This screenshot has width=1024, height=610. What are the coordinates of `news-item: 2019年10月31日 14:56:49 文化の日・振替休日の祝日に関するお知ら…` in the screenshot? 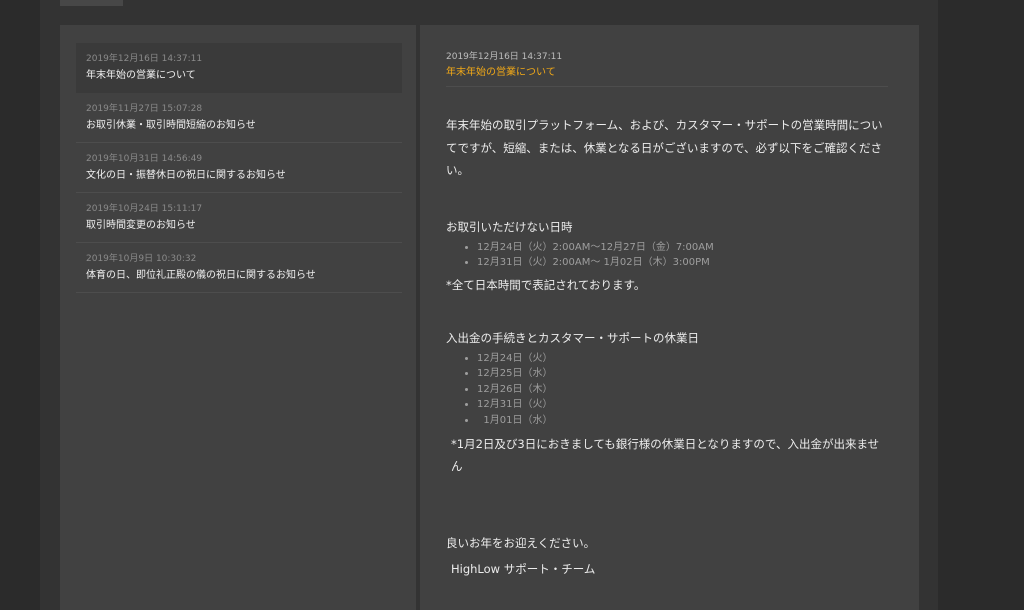 It's located at (239, 168).